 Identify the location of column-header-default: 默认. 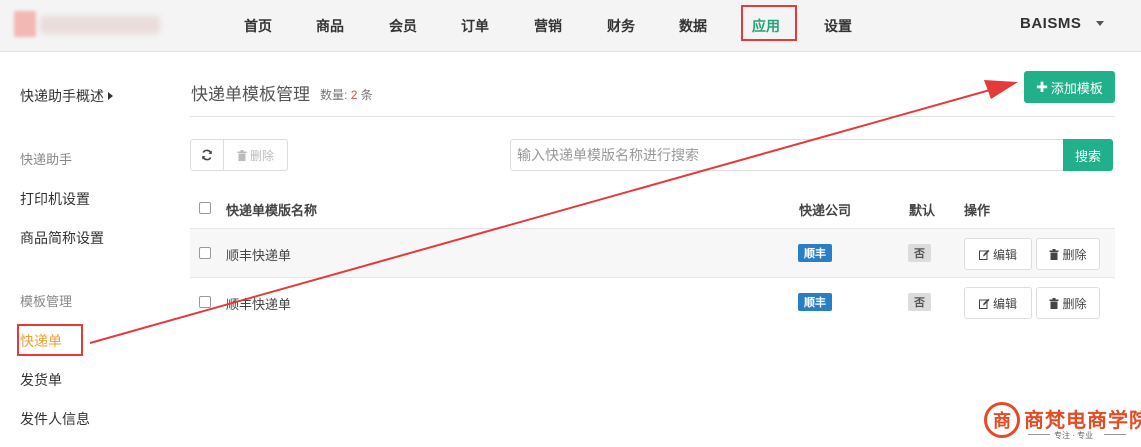
(922, 210).